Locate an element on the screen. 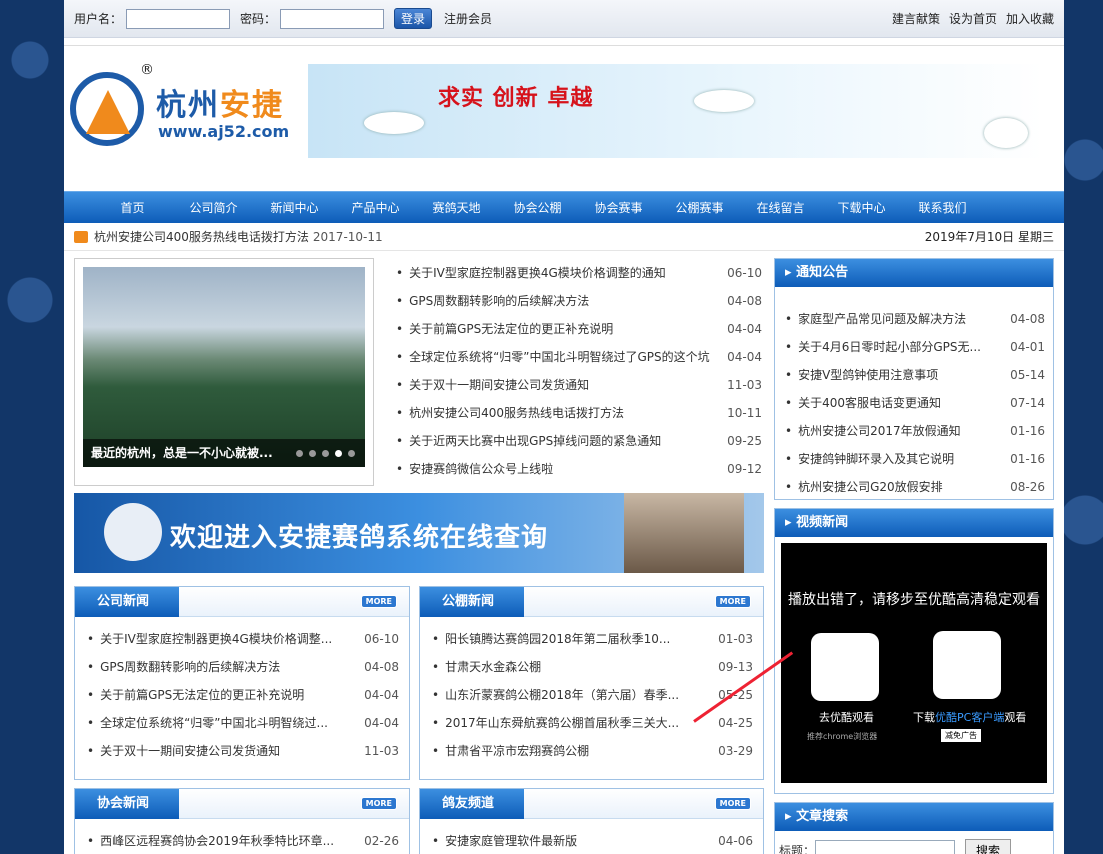 This screenshot has width=1103, height=854. download-client-link: 下载优酷PC客户端观看 is located at coordinates (969, 717).